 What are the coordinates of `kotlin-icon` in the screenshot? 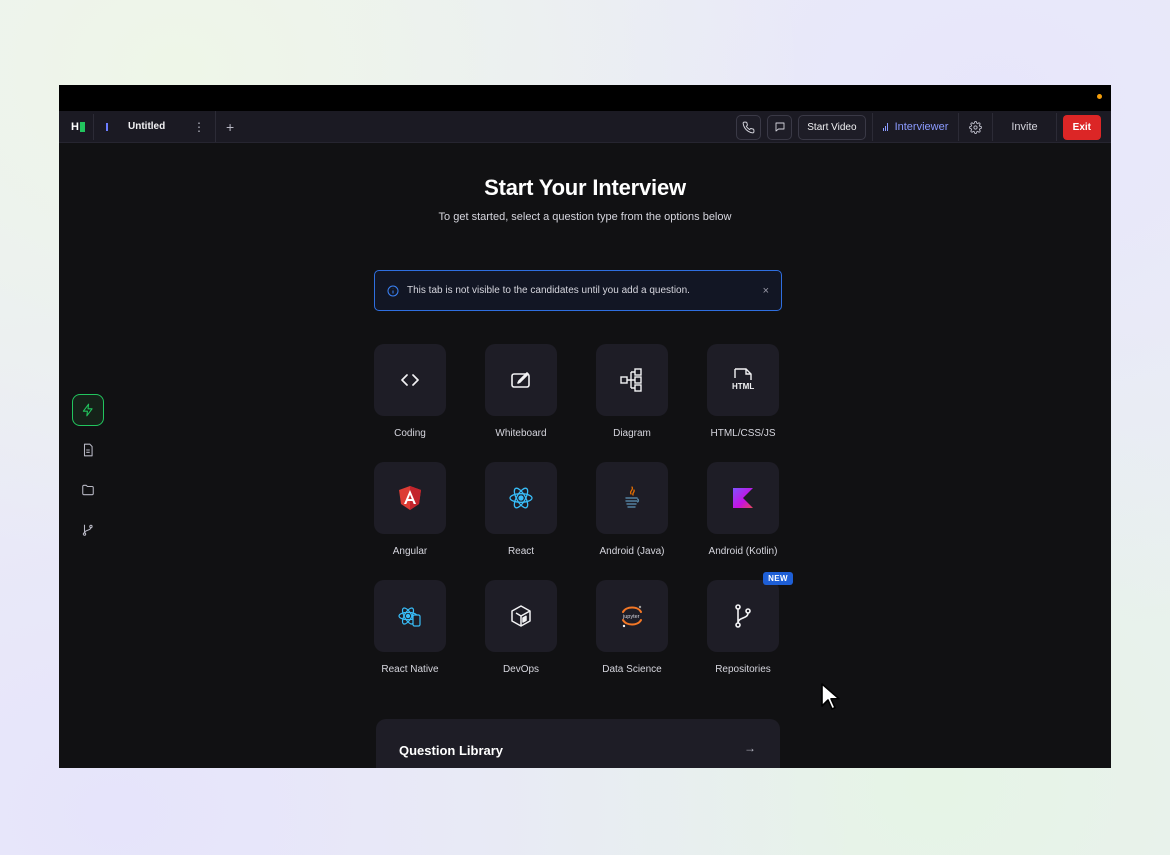 It's located at (743, 498).